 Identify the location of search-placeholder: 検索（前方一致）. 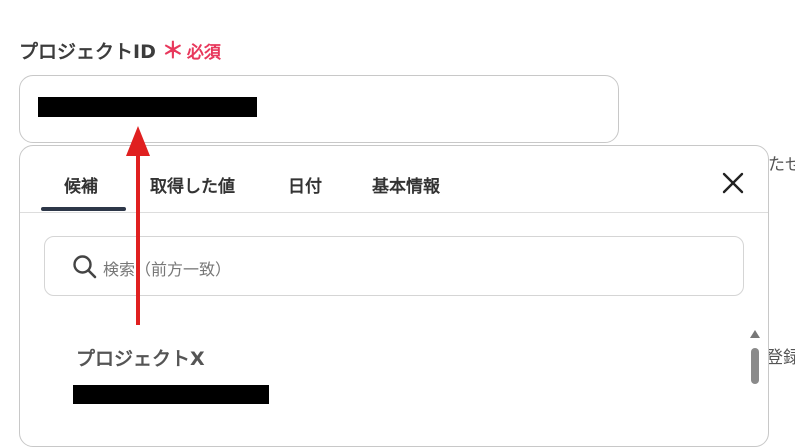
(167, 269).